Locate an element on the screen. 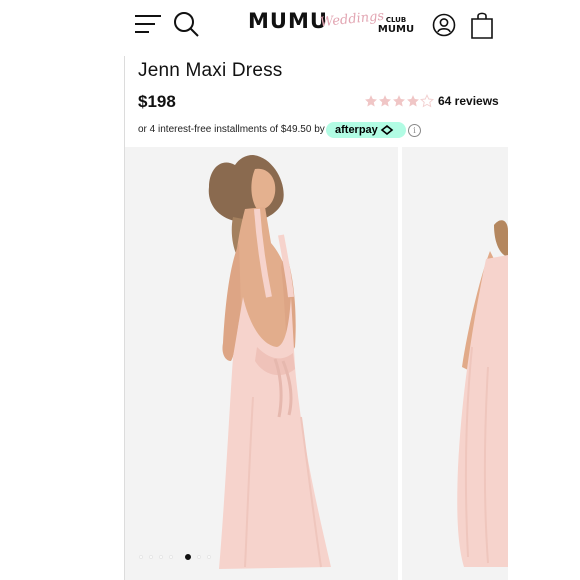 The height and width of the screenshot is (580, 580). model-side-view-image is located at coordinates (482, 393).